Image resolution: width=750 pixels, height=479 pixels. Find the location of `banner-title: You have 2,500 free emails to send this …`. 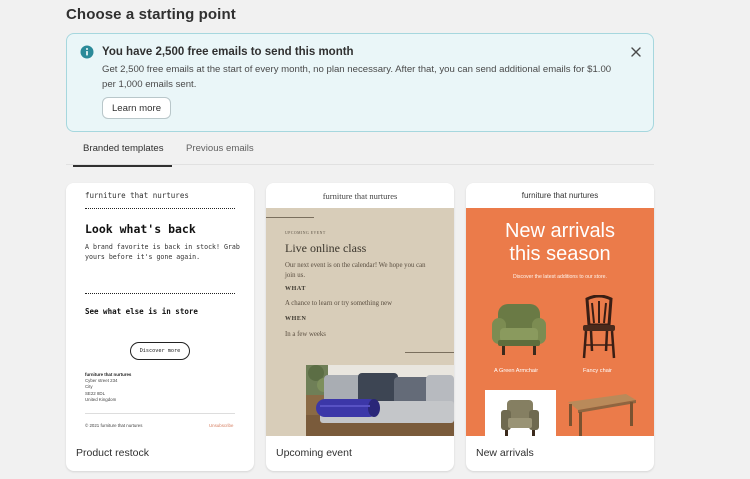

banner-title: You have 2,500 free emails to send this … is located at coordinates (228, 52).